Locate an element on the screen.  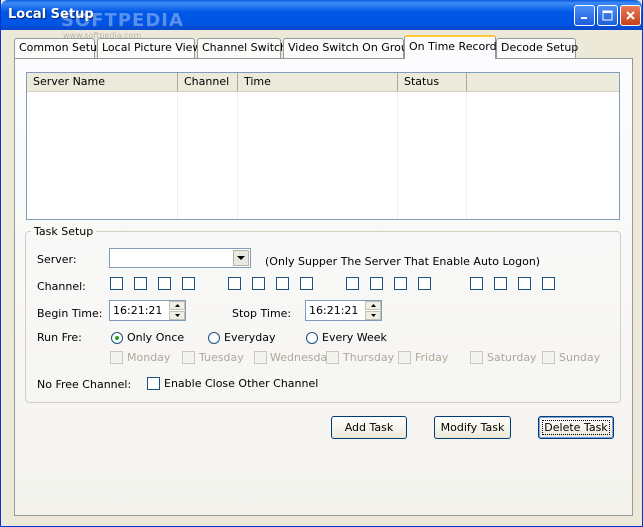
maximize-icon is located at coordinates (607, 15).